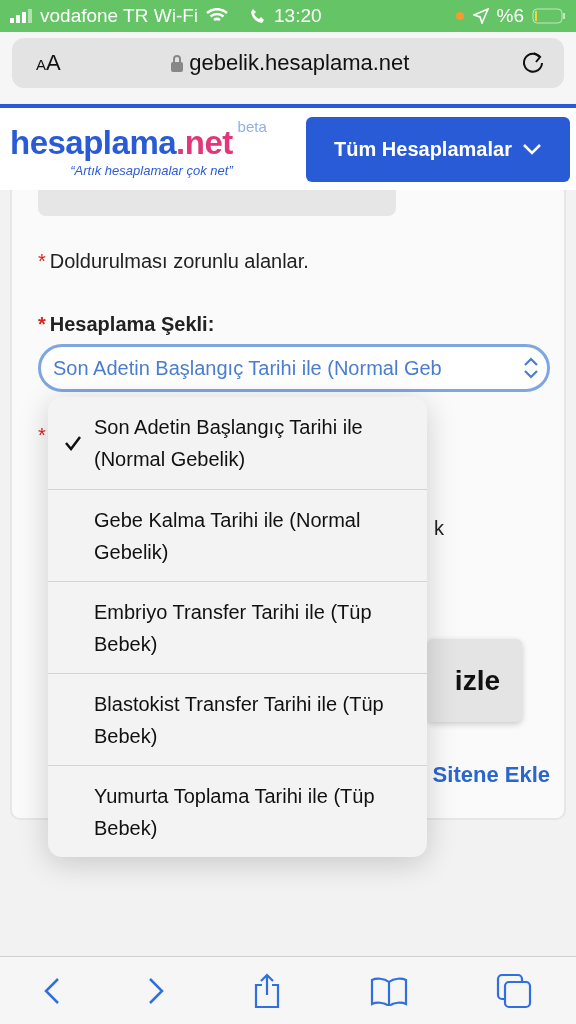 The width and height of the screenshot is (576, 1024). Describe the element at coordinates (549, 16) in the screenshot. I see `battery-icon` at that location.